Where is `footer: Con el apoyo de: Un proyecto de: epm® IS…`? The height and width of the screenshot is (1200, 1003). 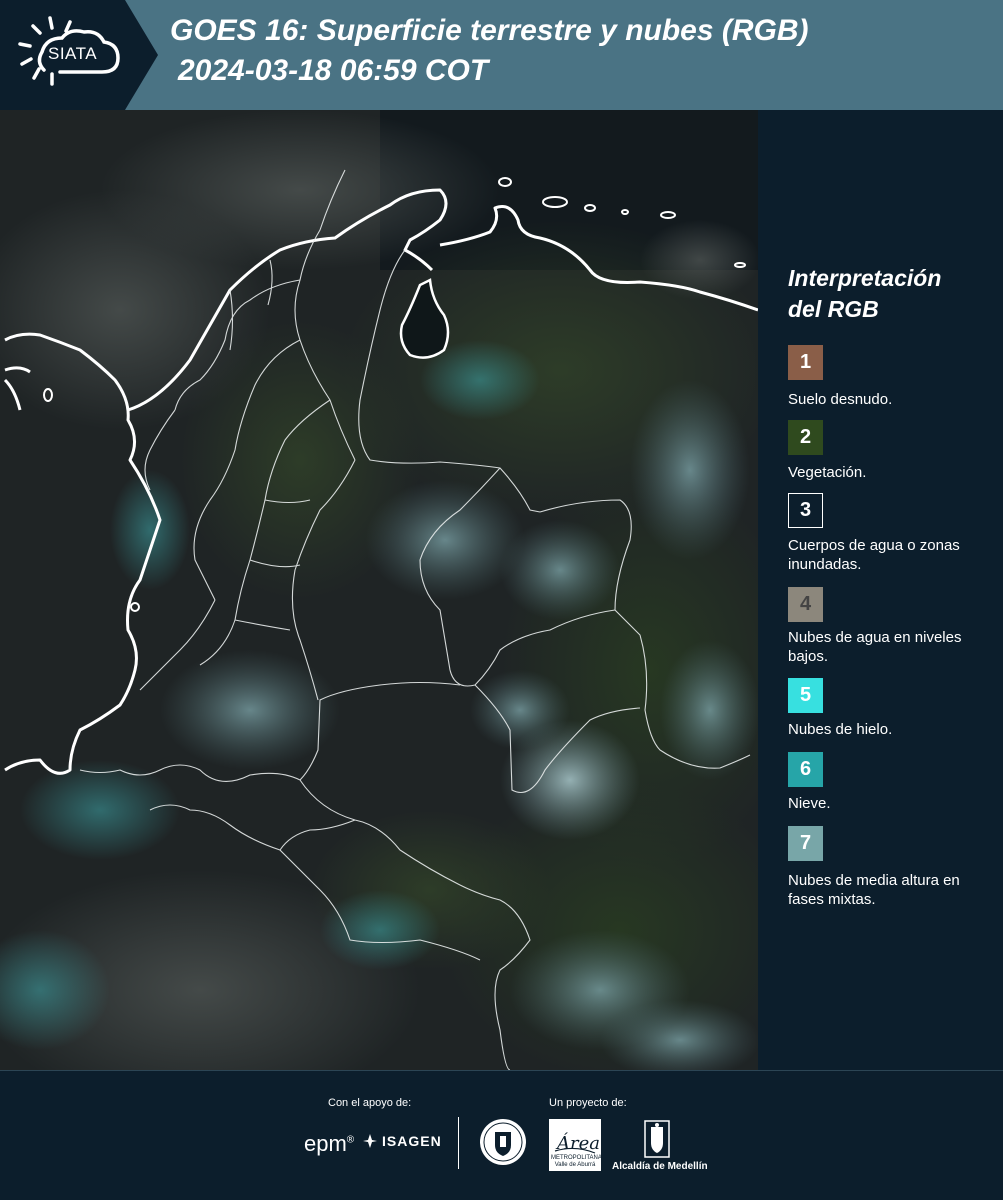
footer: Con el apoyo de: Un proyecto de: epm® IS… is located at coordinates (501, 1135).